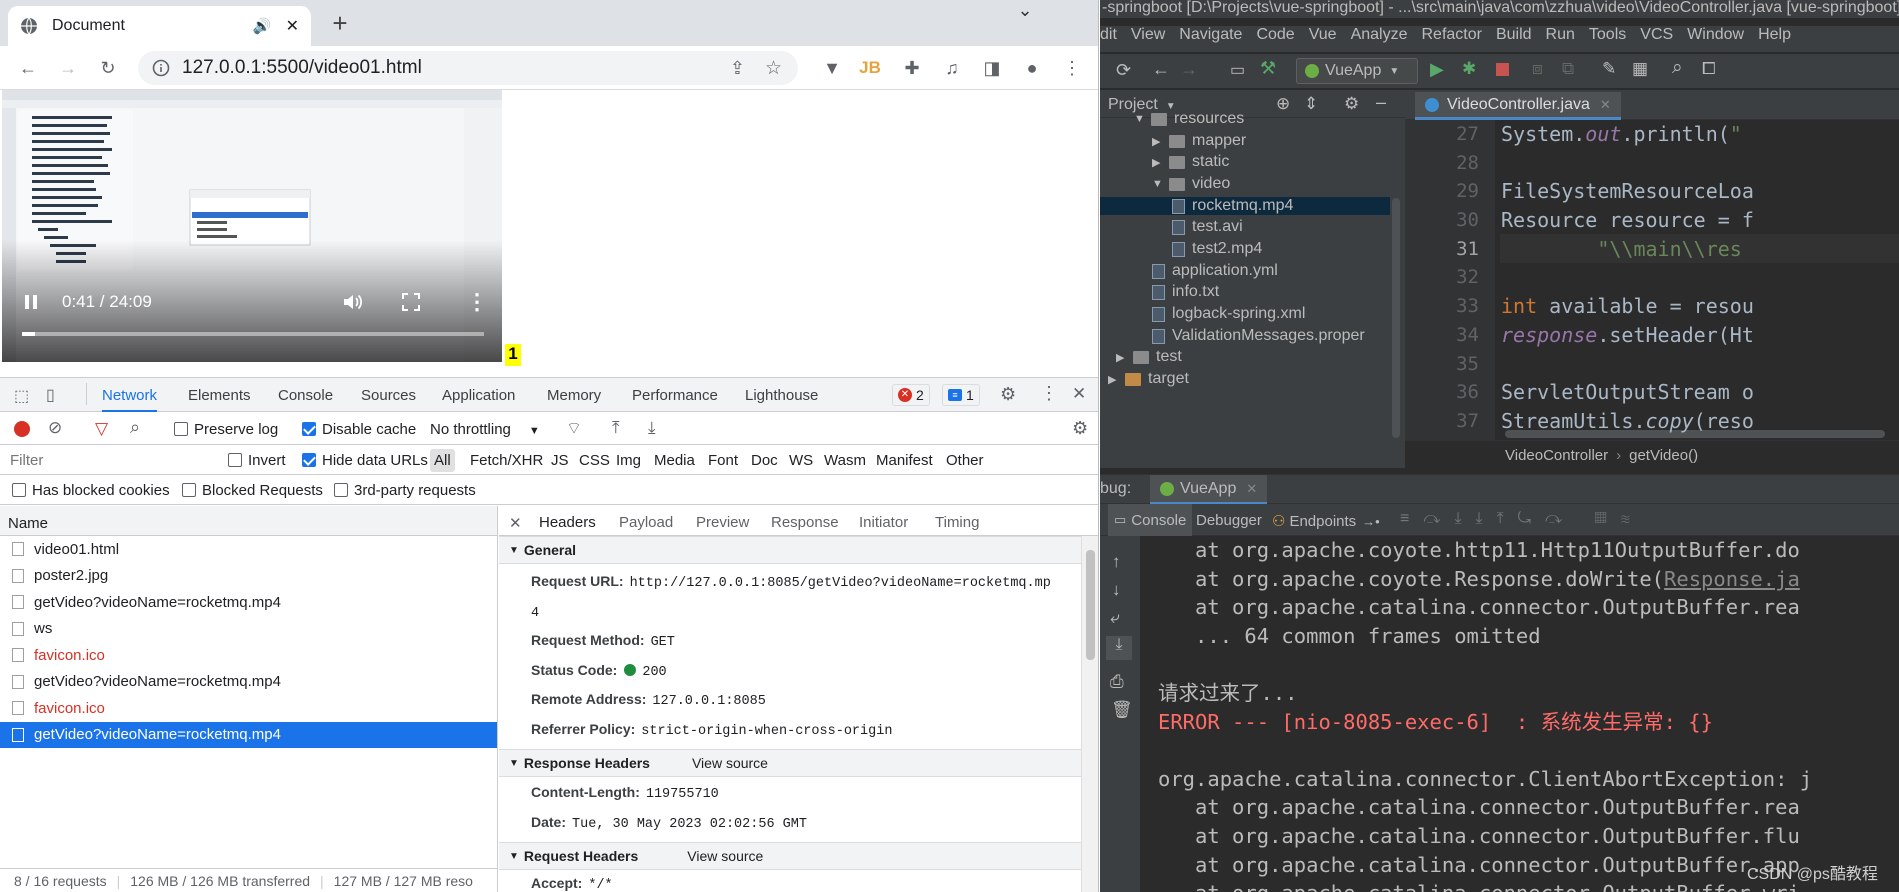  What do you see at coordinates (1149, 357) in the screenshot?
I see `tree-item: ▶ test` at bounding box center [1149, 357].